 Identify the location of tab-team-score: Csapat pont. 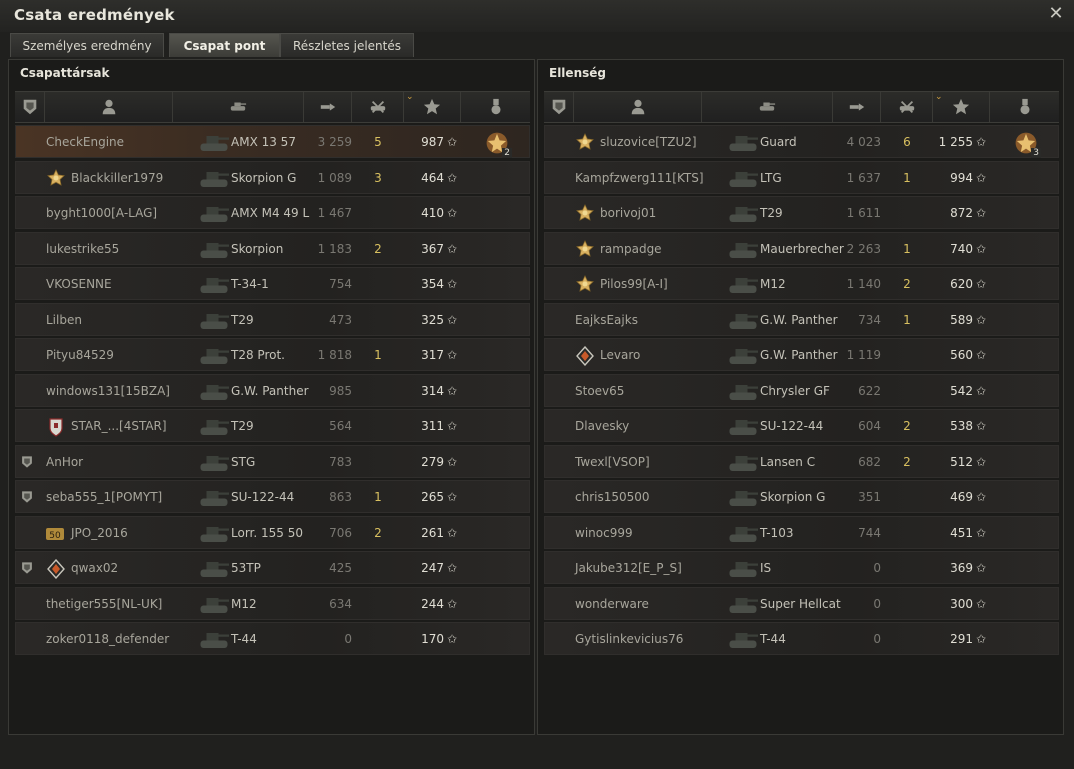
(224, 45).